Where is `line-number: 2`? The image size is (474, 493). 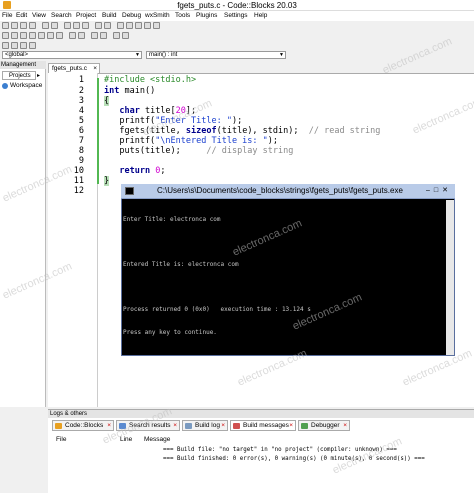 line-number: 2 is located at coordinates (81, 91).